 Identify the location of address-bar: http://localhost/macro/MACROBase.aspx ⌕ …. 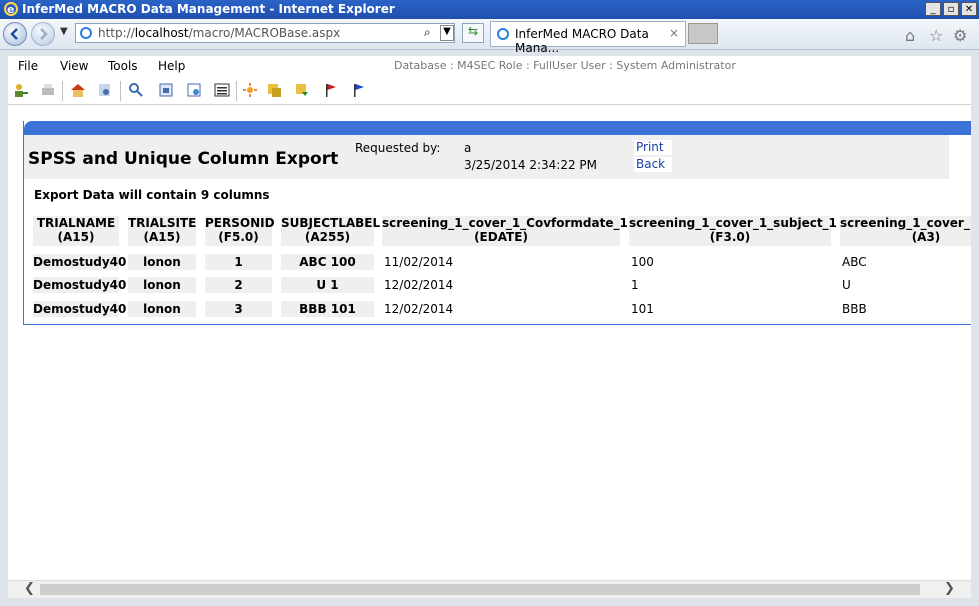
(265, 33).